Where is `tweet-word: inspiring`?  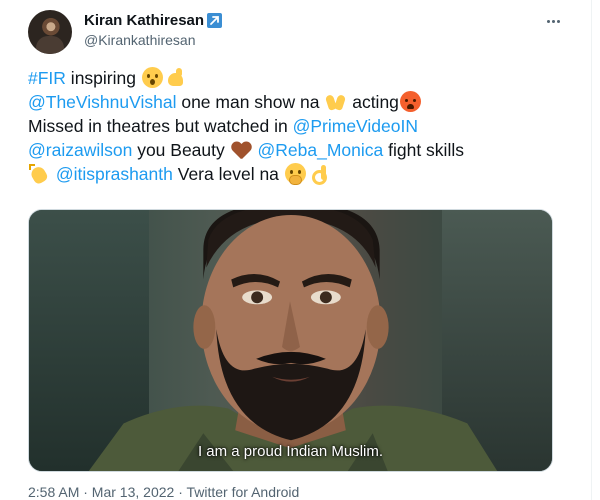
tweet-word: inspiring is located at coordinates (103, 78).